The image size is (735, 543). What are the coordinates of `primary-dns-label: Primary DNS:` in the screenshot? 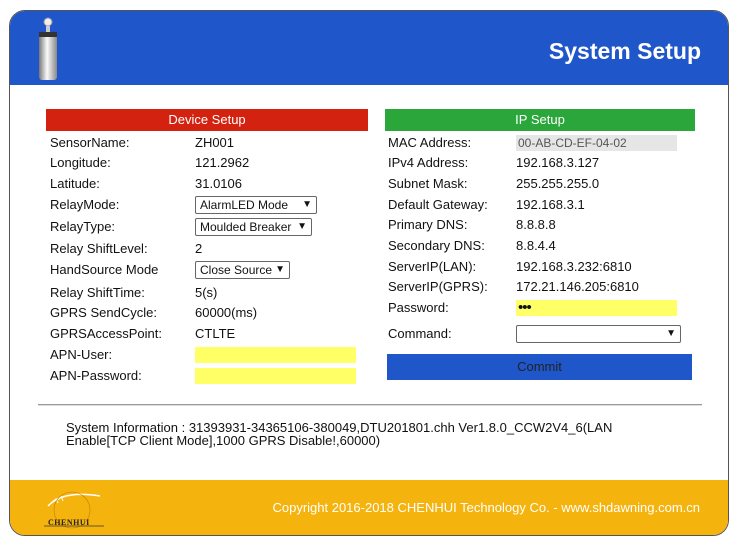 It's located at (428, 224).